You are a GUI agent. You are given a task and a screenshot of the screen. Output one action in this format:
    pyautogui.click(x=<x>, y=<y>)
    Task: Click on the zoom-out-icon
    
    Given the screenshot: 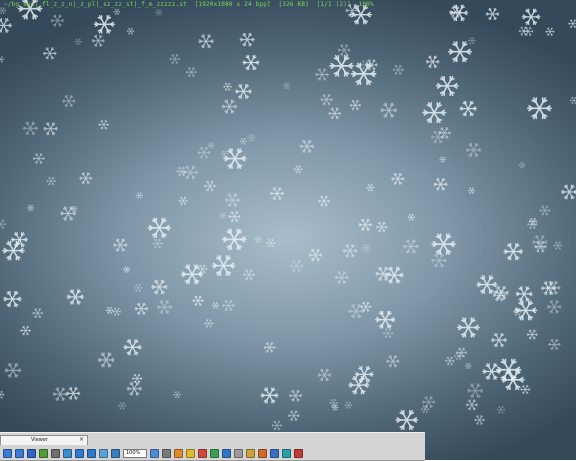 What is the action you would take?
    pyautogui.click(x=91, y=453)
    